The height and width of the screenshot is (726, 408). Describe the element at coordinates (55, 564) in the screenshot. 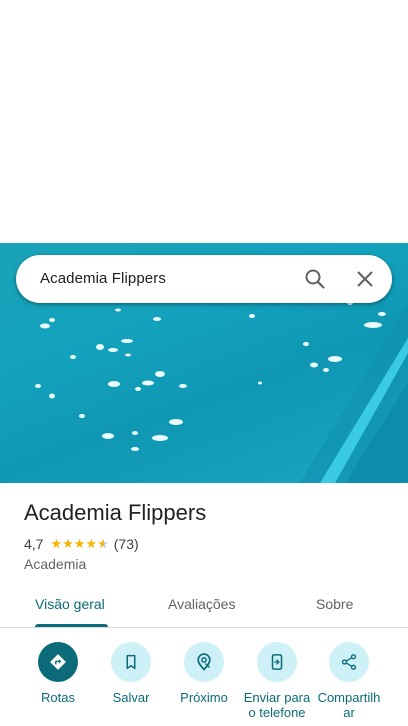

I see `place-category: Academia` at that location.